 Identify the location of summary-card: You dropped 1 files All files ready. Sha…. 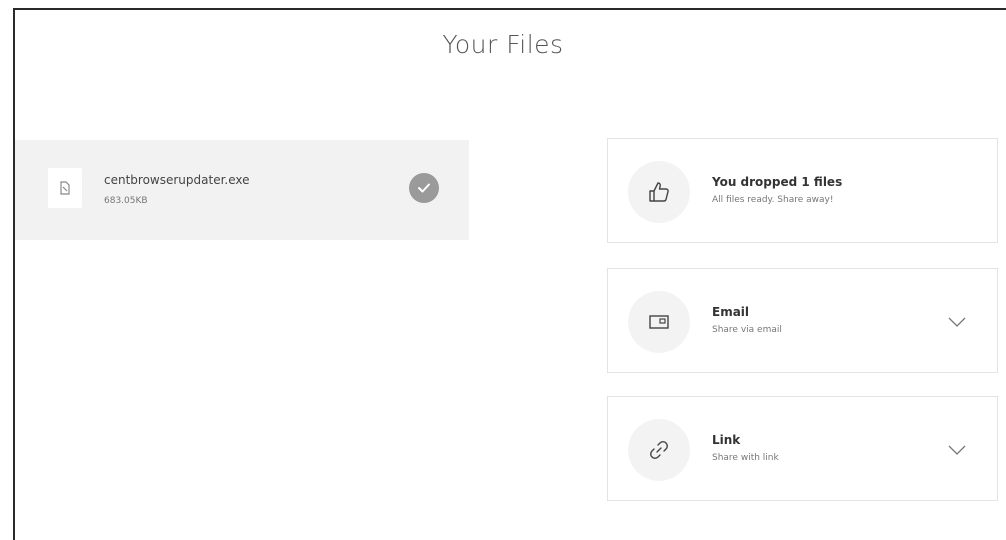
(802, 190).